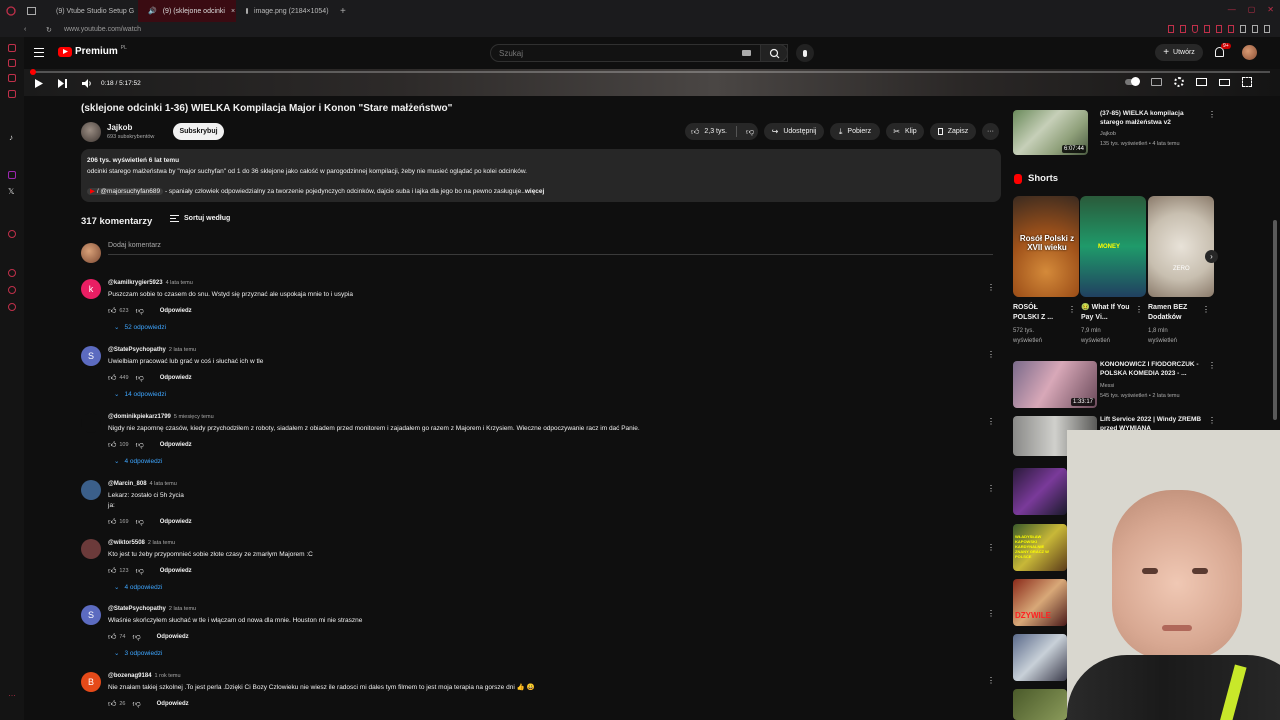  I want to click on clip-button: ✂ Klip, so click(905, 131).